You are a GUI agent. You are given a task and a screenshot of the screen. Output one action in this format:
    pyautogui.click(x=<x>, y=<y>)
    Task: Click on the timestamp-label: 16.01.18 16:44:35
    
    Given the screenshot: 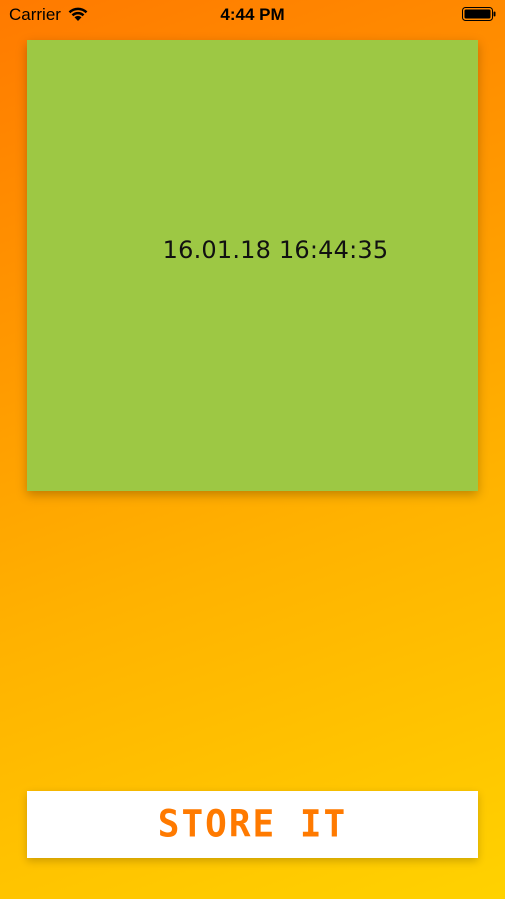 What is the action you would take?
    pyautogui.click(x=275, y=249)
    